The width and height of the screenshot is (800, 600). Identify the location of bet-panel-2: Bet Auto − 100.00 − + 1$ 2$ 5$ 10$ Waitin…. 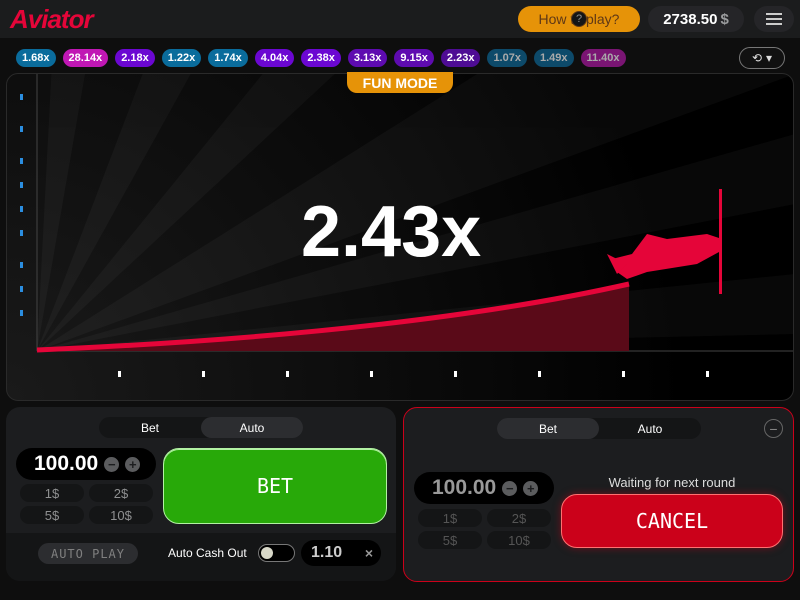
(598, 494).